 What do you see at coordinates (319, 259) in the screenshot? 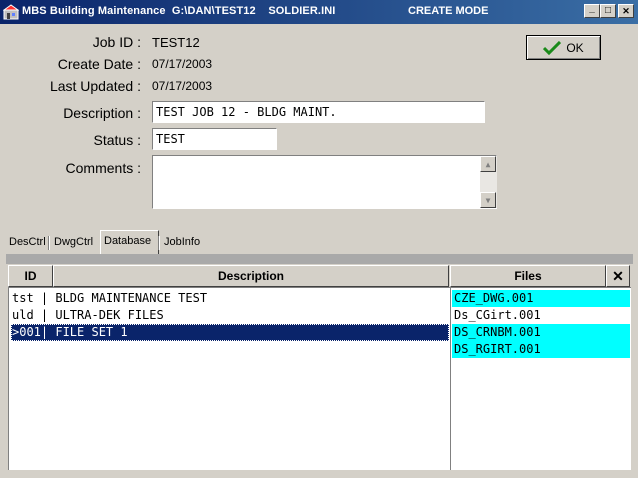
I see `tab-panel-strip` at bounding box center [319, 259].